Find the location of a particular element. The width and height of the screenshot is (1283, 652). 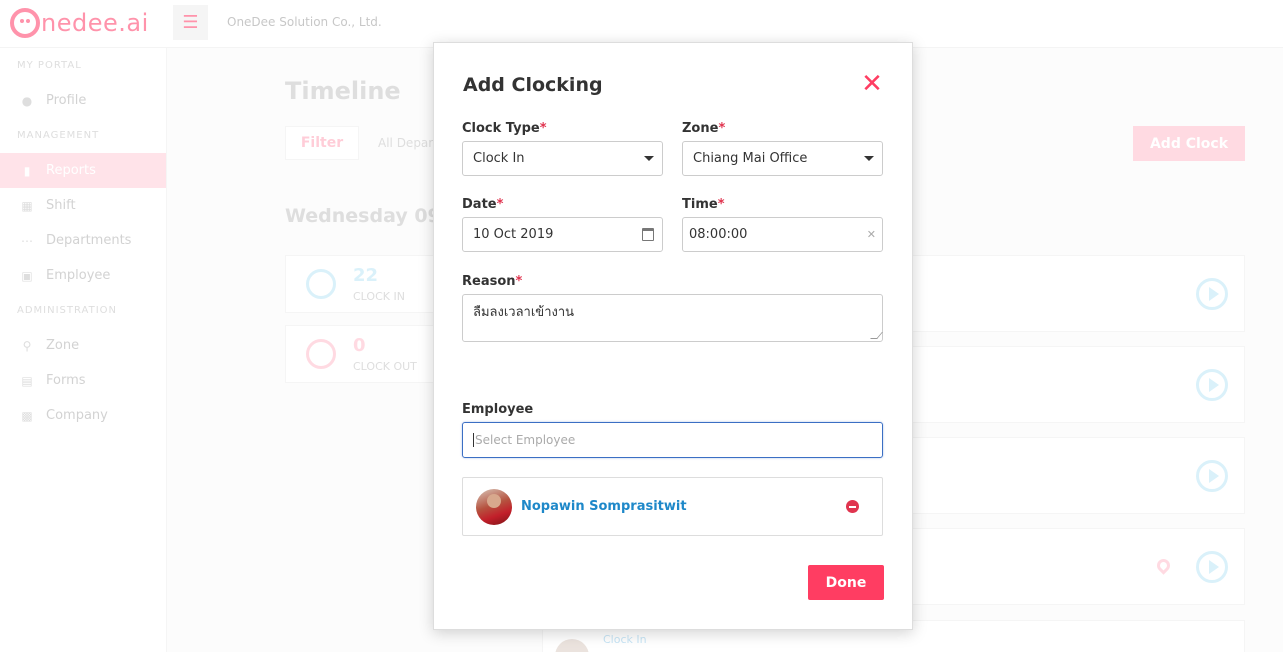

clock-type-label: Clock Type* is located at coordinates (504, 128).